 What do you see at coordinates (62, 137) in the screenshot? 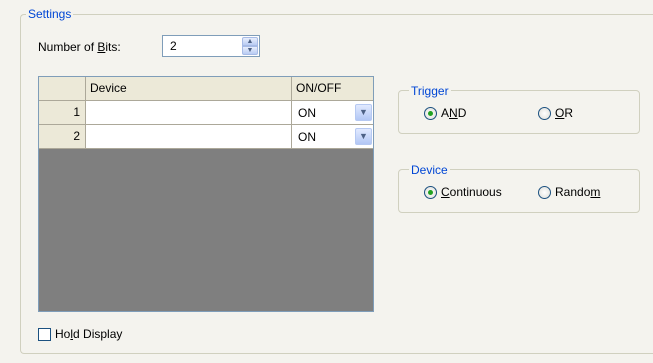
I see `row-number: 2` at bounding box center [62, 137].